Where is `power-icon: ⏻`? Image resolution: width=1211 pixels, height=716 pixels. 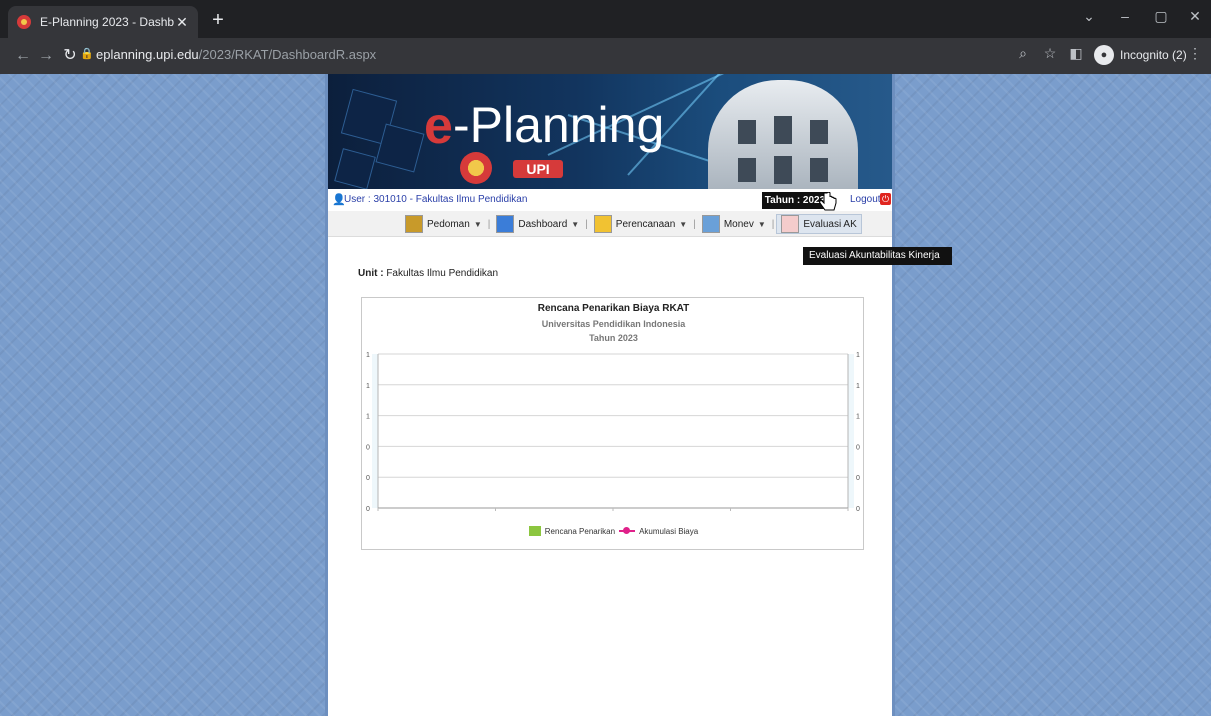
power-icon: ⏻ is located at coordinates (885, 199).